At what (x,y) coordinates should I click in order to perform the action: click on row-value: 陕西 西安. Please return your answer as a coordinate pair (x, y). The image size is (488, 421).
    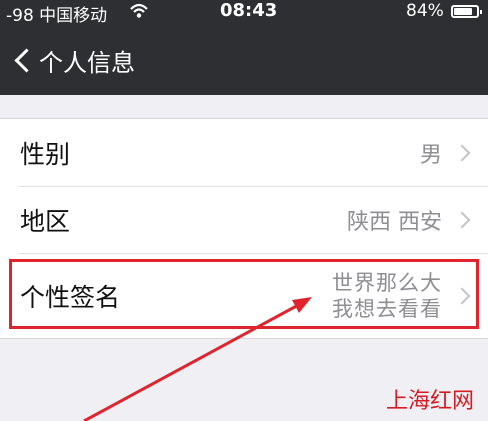
    Looking at the image, I should click on (394, 222).